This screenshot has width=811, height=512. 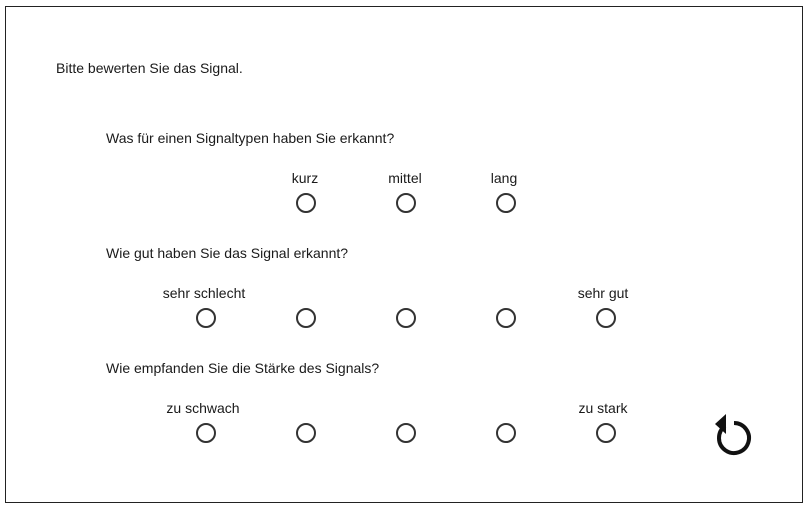 What do you see at coordinates (405, 178) in the screenshot?
I see `option-label-mittel: mittel` at bounding box center [405, 178].